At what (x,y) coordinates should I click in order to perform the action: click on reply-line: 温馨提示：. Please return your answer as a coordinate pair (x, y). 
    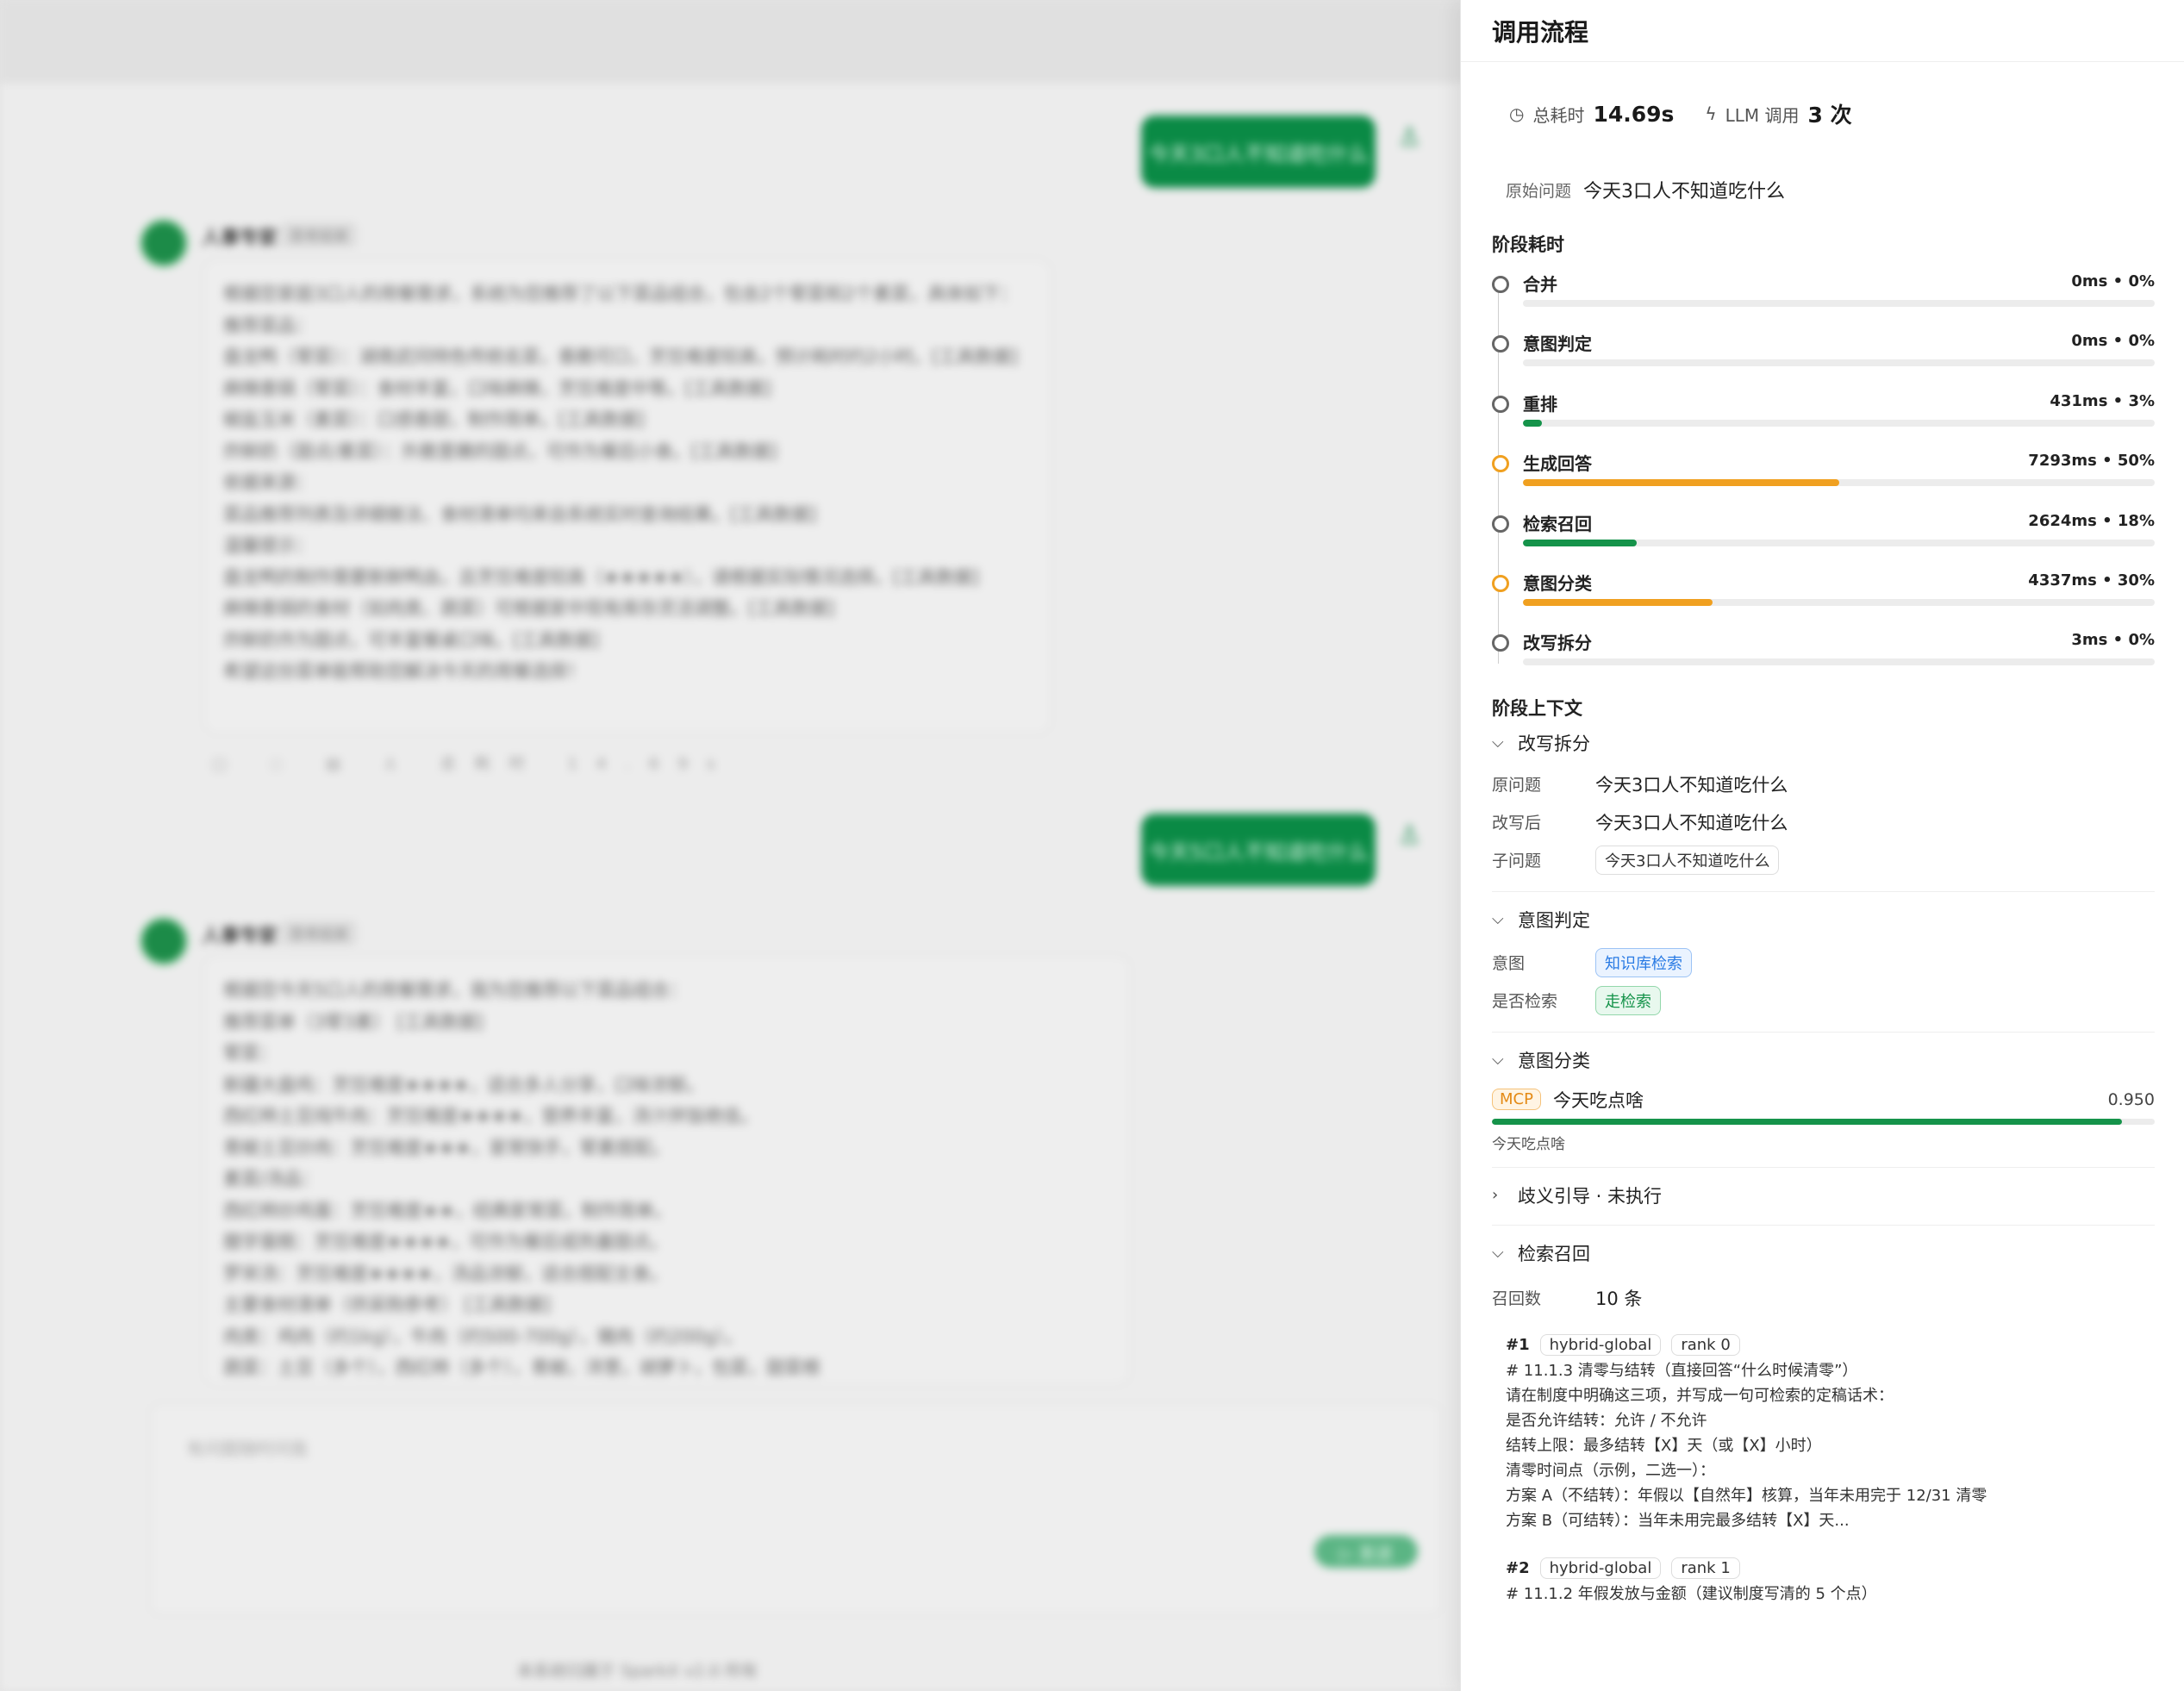
    Looking at the image, I should click on (269, 545).